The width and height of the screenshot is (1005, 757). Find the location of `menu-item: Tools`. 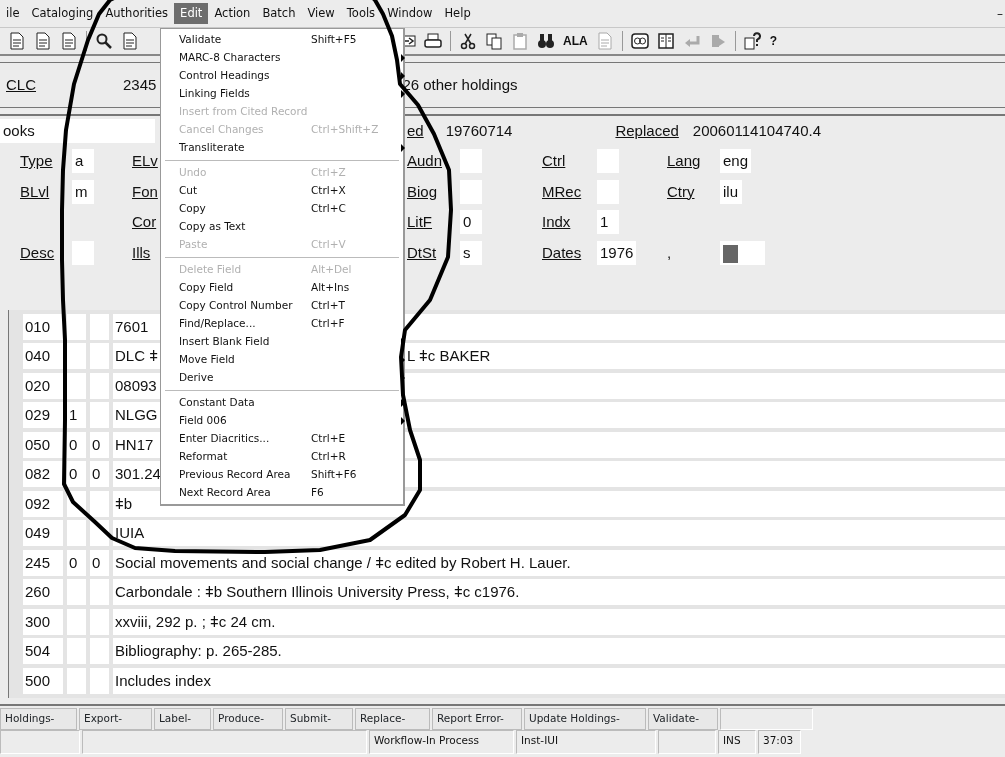

menu-item: Tools is located at coordinates (361, 13).